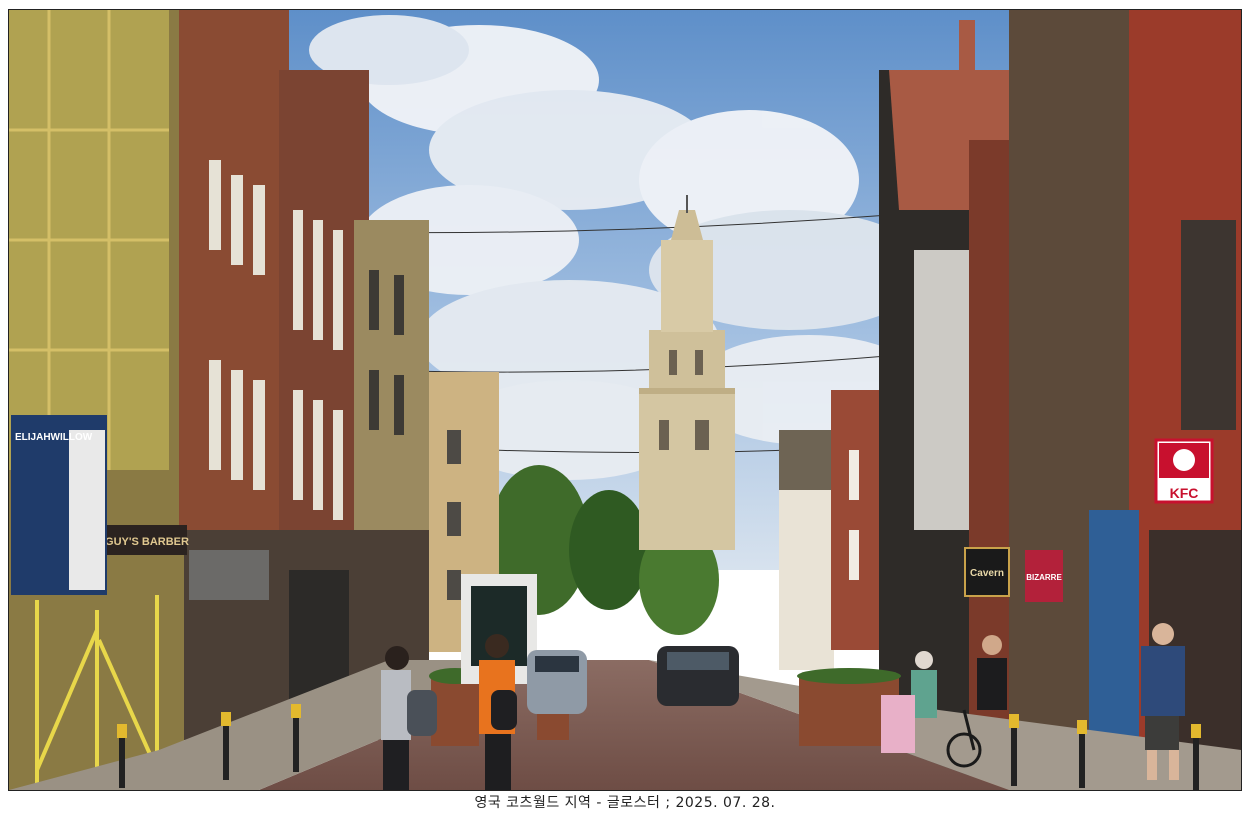 The width and height of the screenshot is (1250, 815). What do you see at coordinates (454, 515) in the screenshot?
I see `sandstone-windows` at bounding box center [454, 515].